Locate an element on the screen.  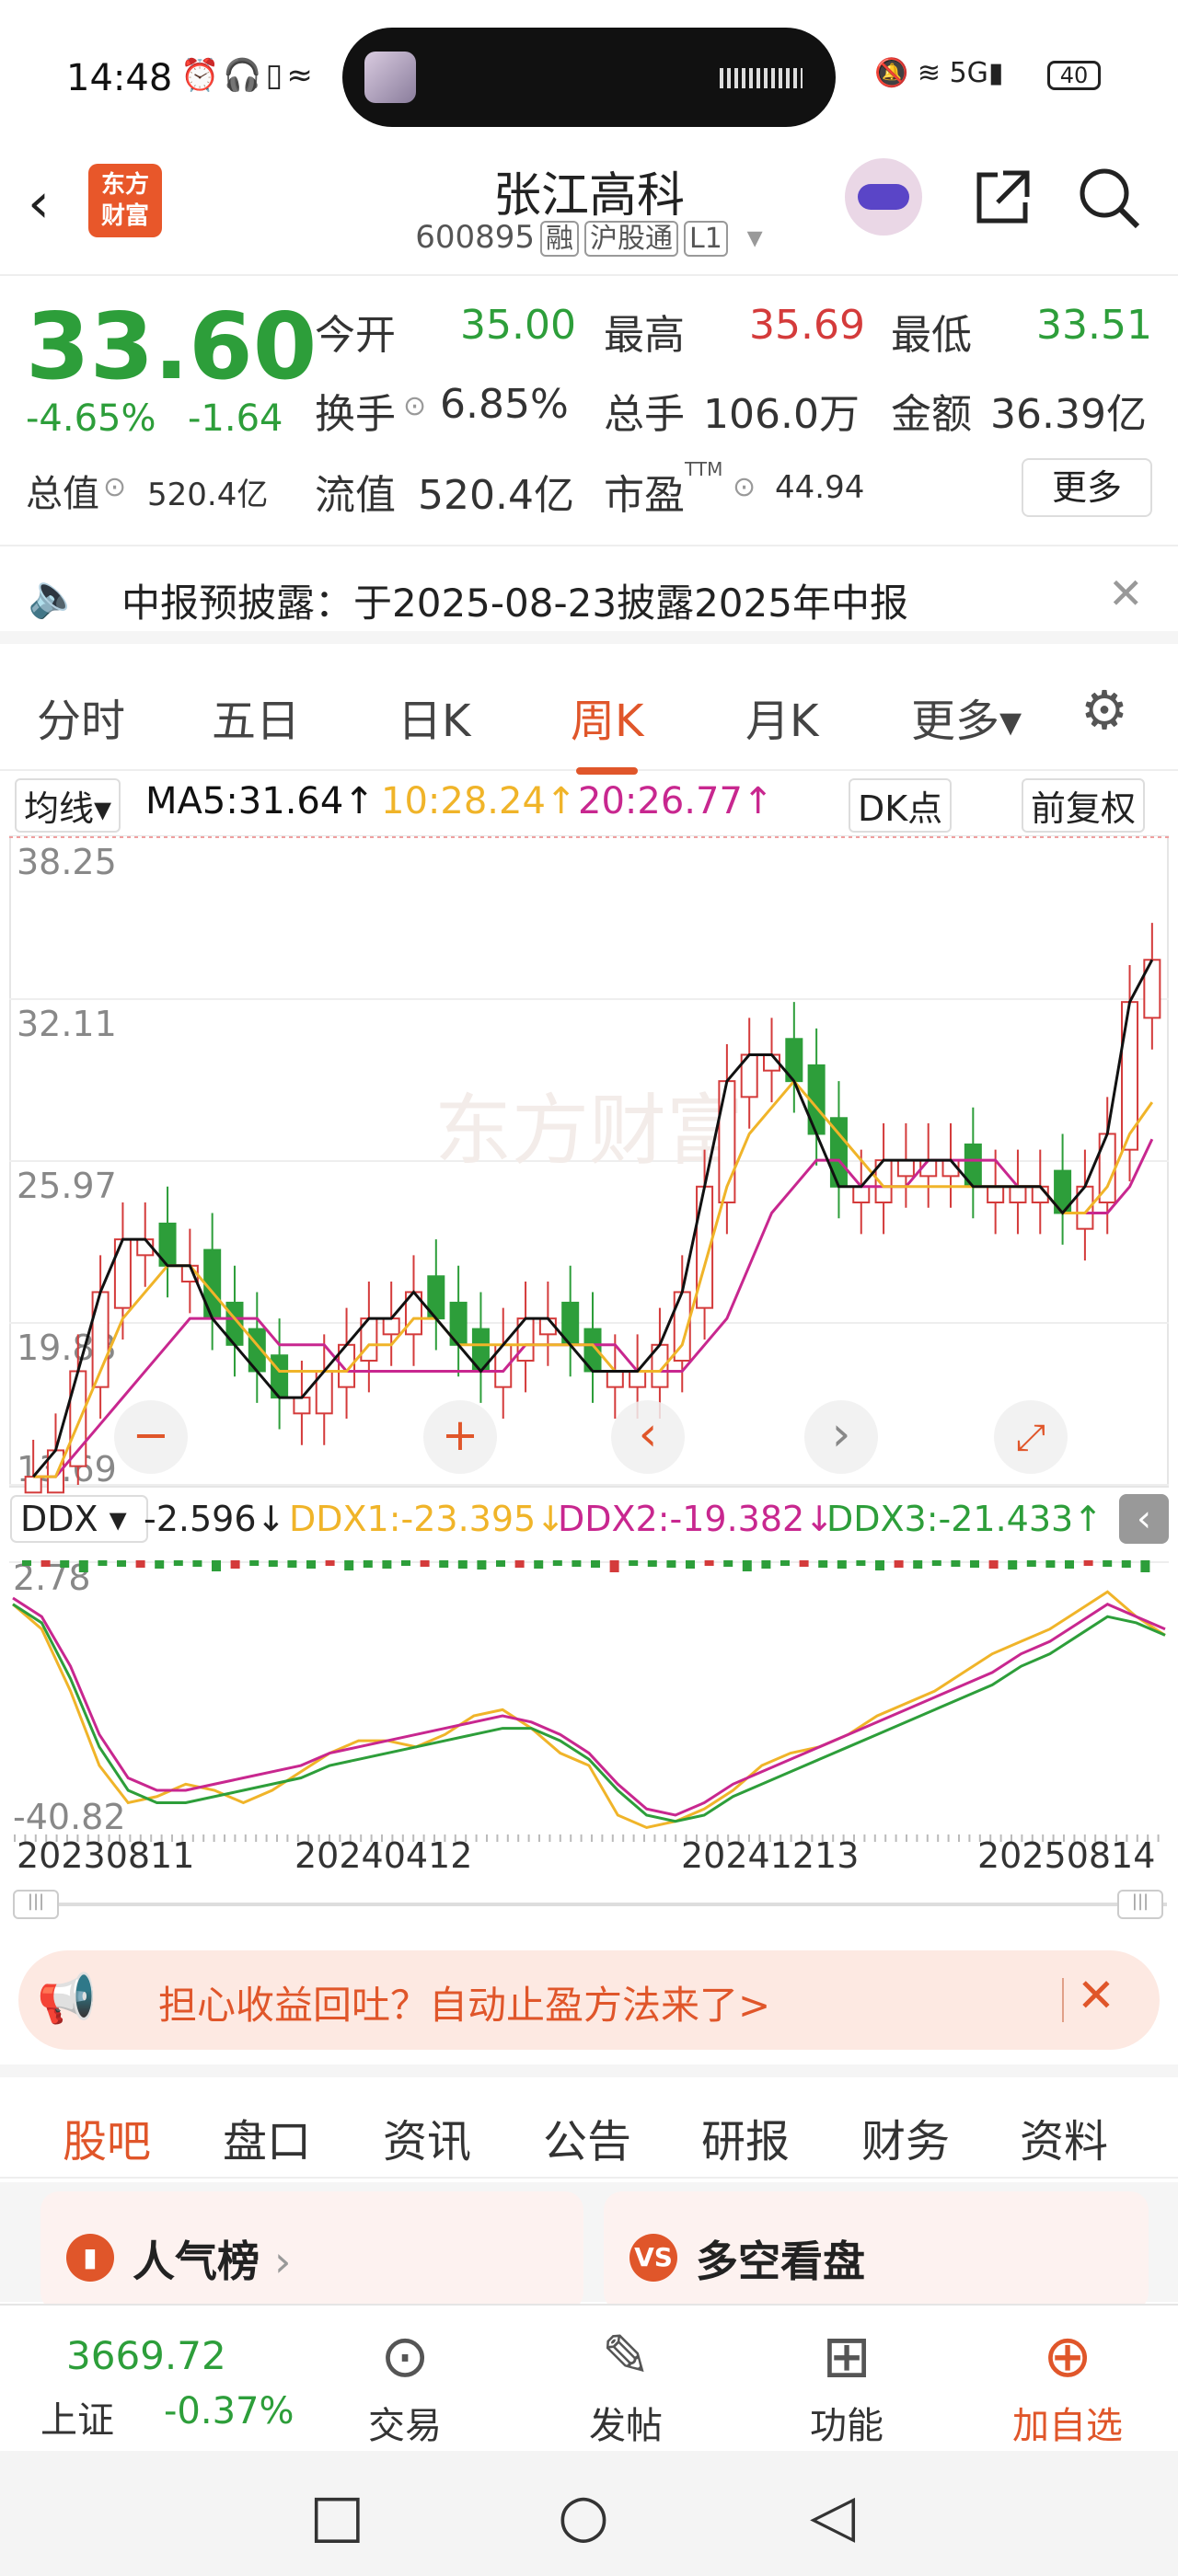
y-tick-label: 38.25 is located at coordinates (67, 862).